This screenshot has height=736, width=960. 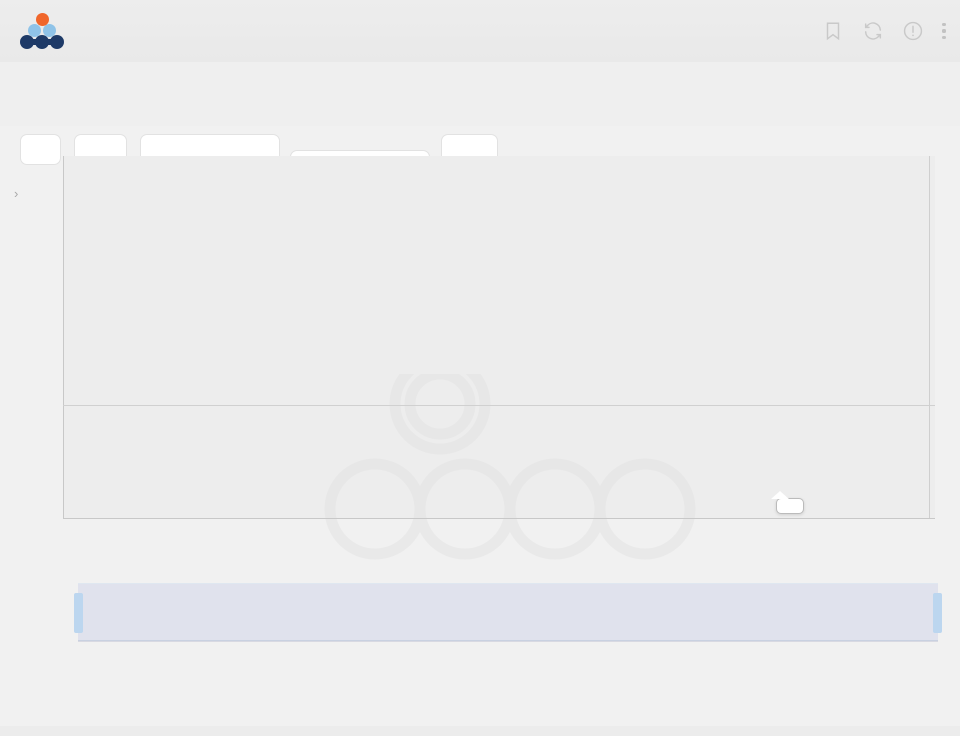 What do you see at coordinates (42, 31) in the screenshot?
I see `amberdata-logo` at bounding box center [42, 31].